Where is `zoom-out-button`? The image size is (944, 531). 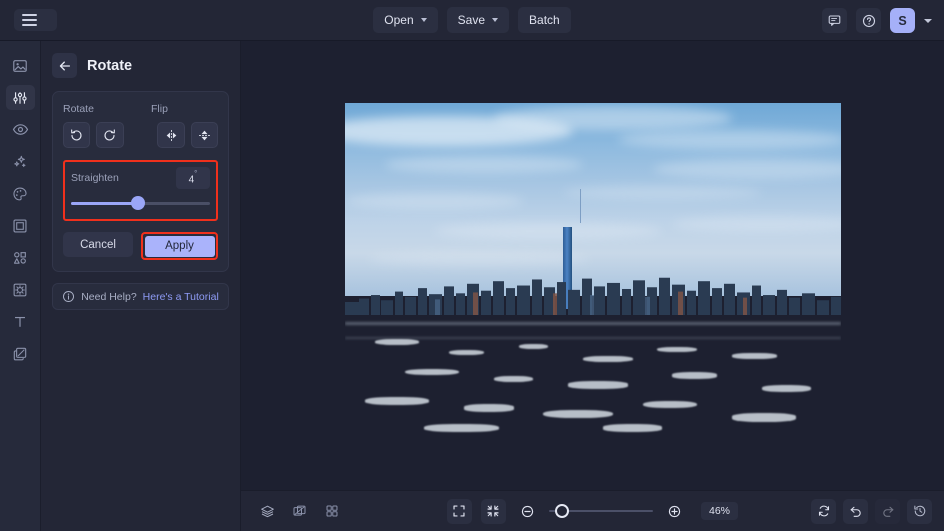
zoom-out-button is located at coordinates (527, 511).